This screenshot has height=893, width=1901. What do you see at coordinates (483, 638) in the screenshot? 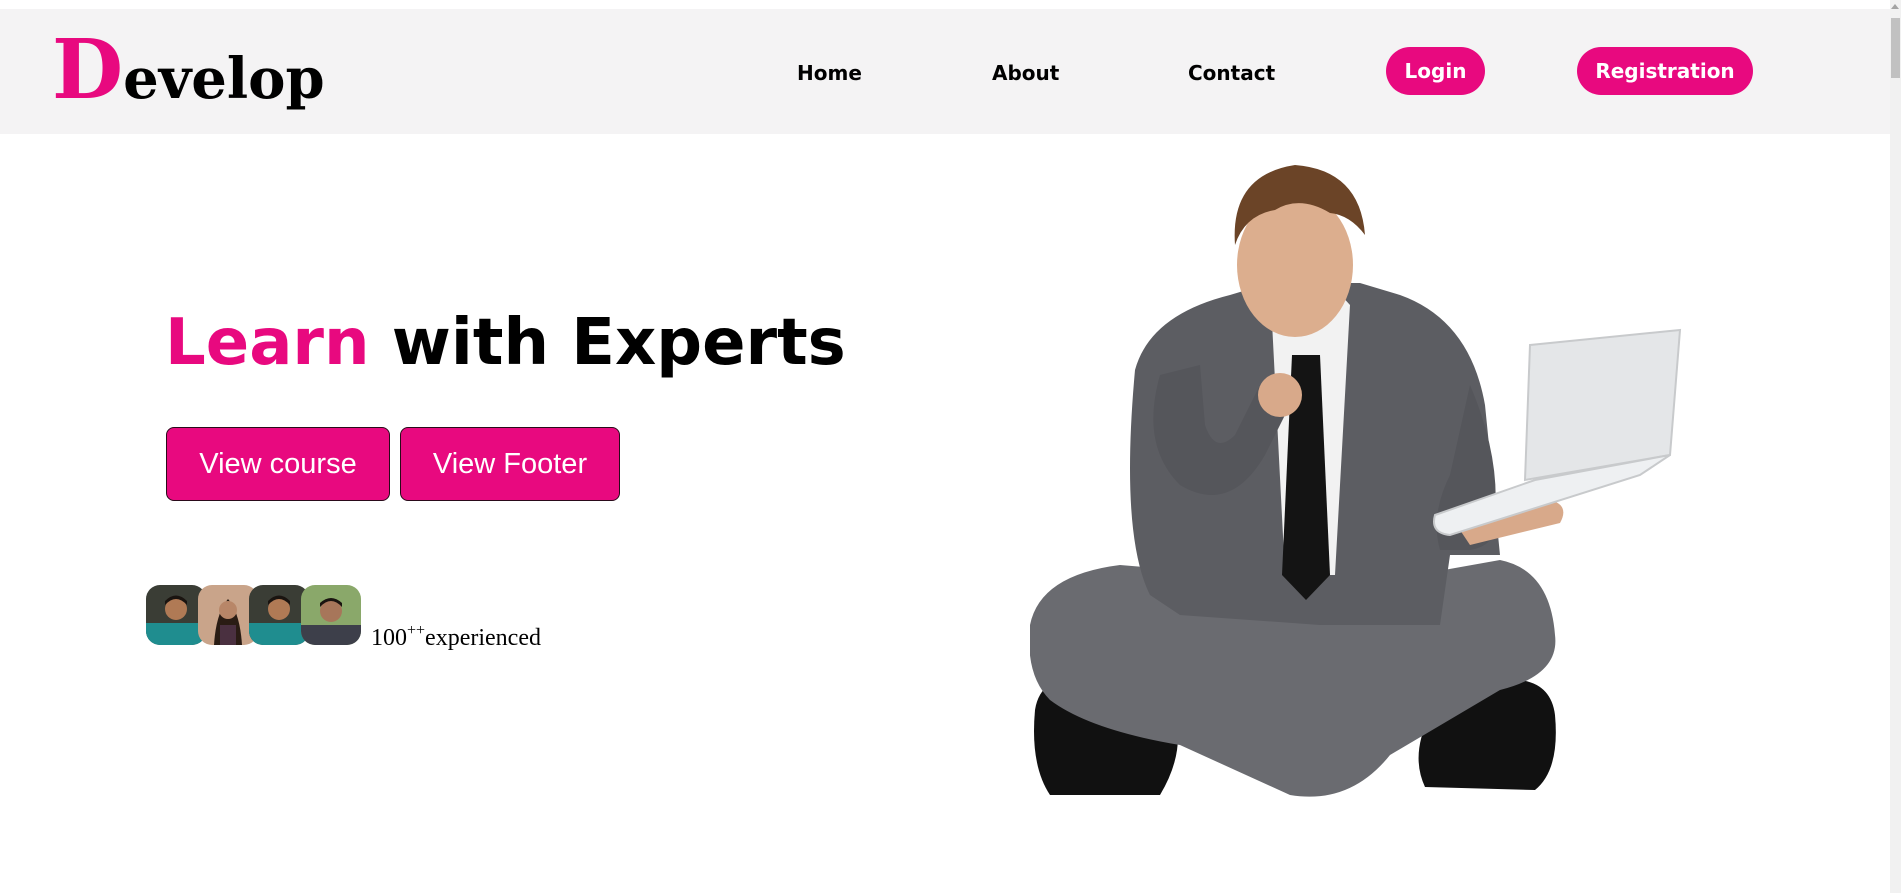
I see `experienced-label: experienced` at bounding box center [483, 638].